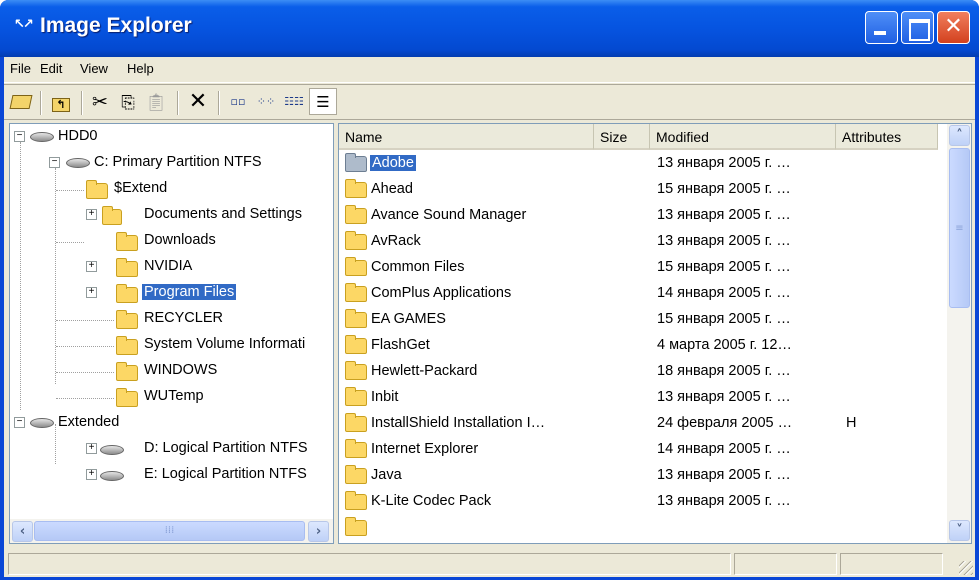 The image size is (979, 580). I want to click on close-button: ✕, so click(953, 27).